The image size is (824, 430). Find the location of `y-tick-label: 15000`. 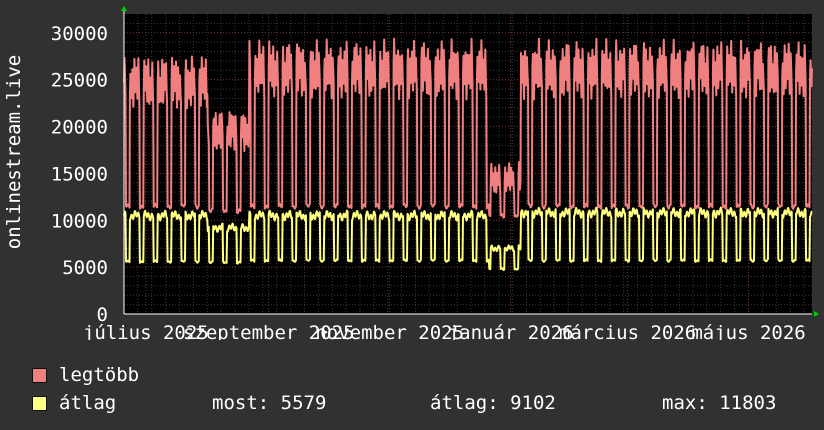

y-tick-label: 15000 is located at coordinates (79, 174).